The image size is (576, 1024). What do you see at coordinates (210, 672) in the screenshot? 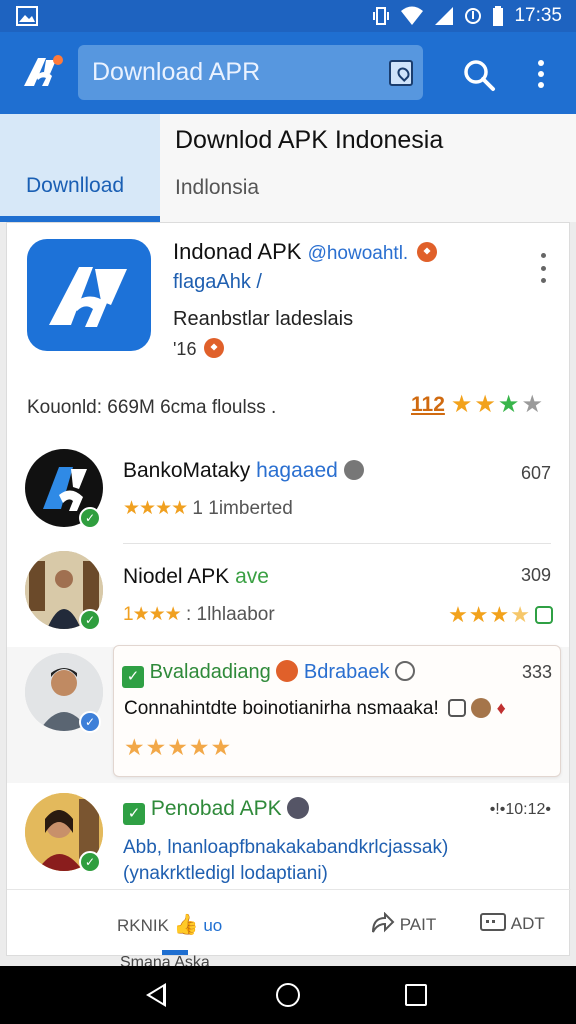
I see `item-title-text: Bvaladadiang` at bounding box center [210, 672].